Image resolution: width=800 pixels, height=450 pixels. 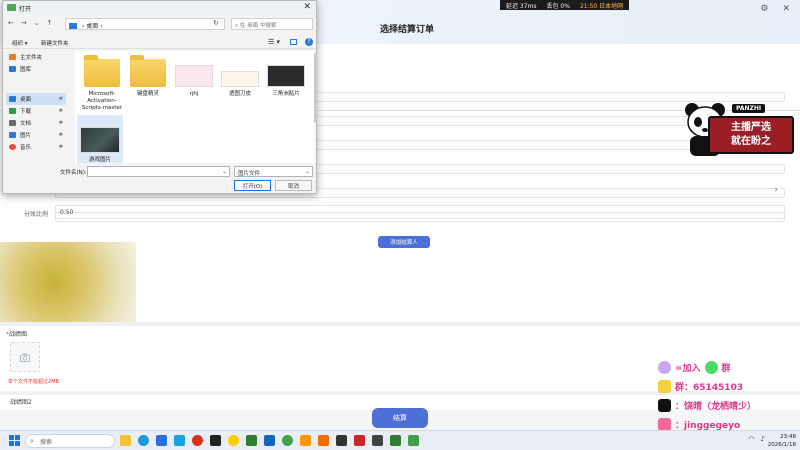 I want to click on nav-item-documents: 文档 ✱, so click(x=36, y=123).